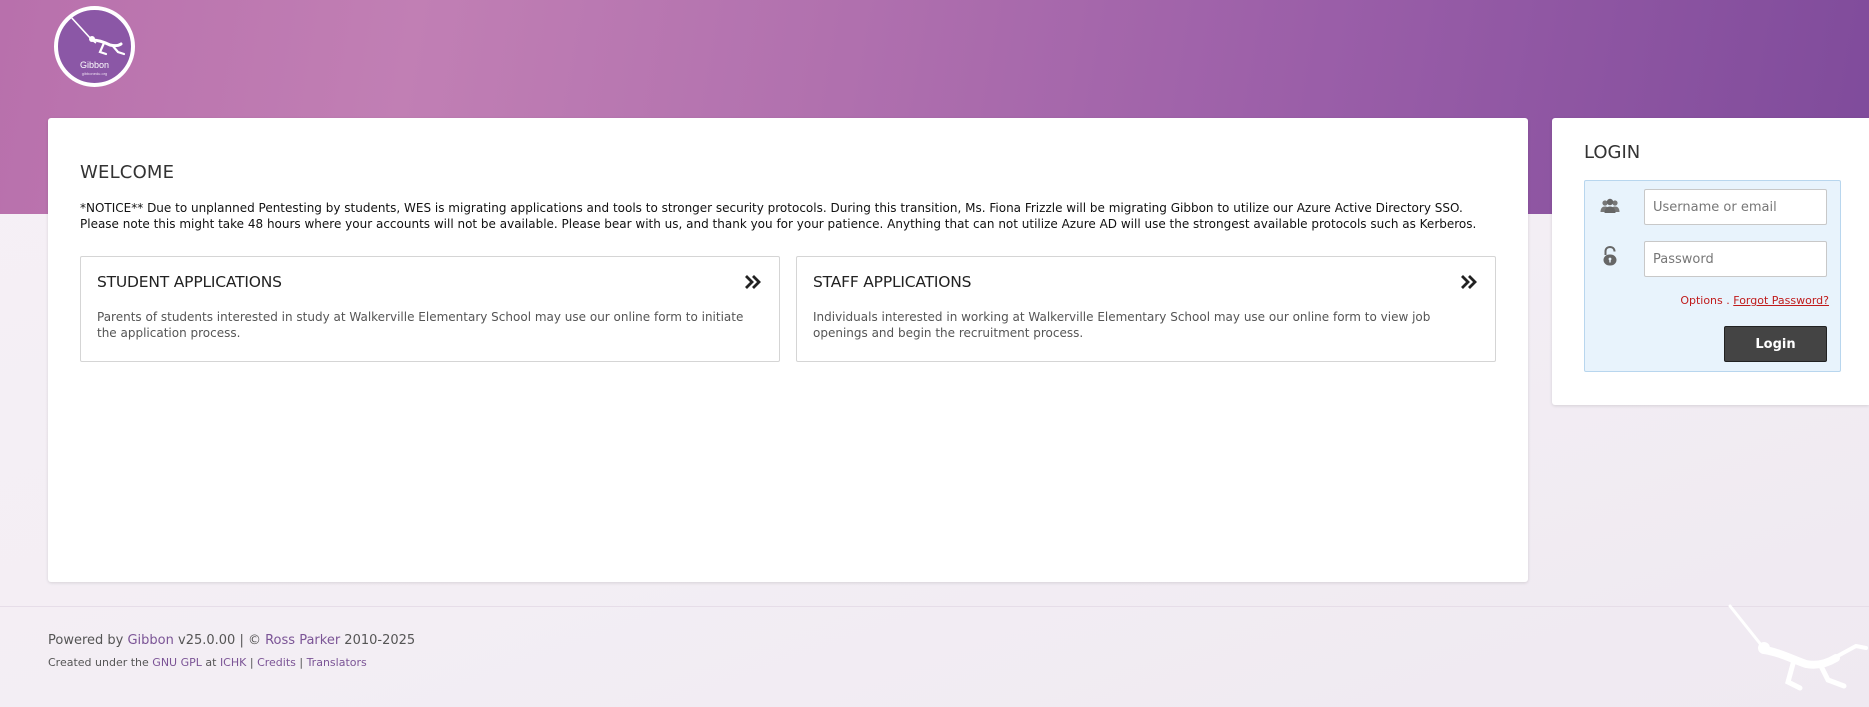 The height and width of the screenshot is (707, 1869). I want to click on translators-link: Translators, so click(337, 662).